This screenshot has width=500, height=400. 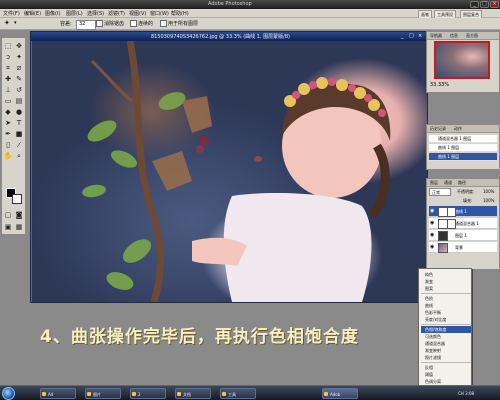 I want to click on maximize-button: □, so click(x=484, y=4).